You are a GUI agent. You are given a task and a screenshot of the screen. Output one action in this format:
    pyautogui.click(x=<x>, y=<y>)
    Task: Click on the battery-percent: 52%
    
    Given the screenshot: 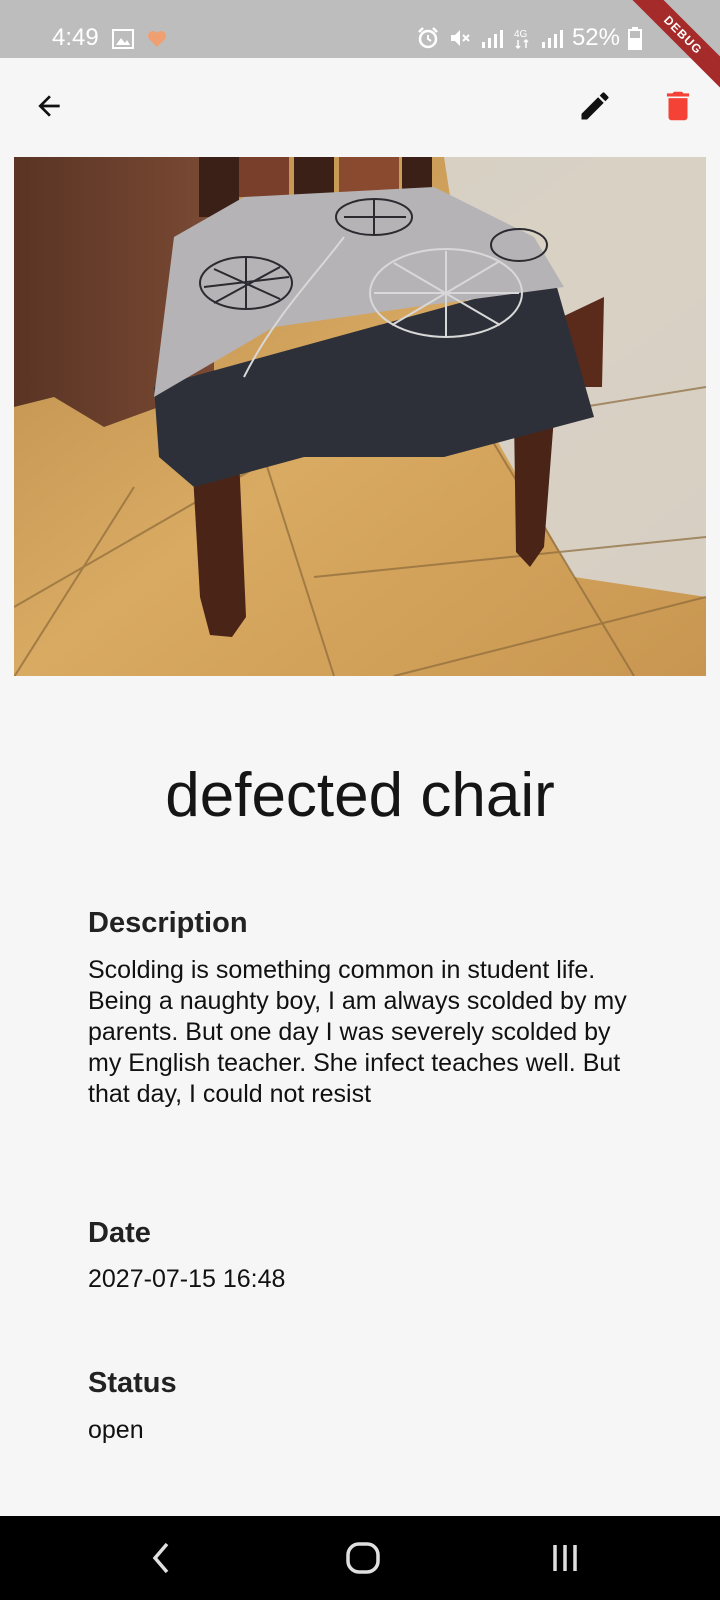 What is the action you would take?
    pyautogui.click(x=595, y=37)
    